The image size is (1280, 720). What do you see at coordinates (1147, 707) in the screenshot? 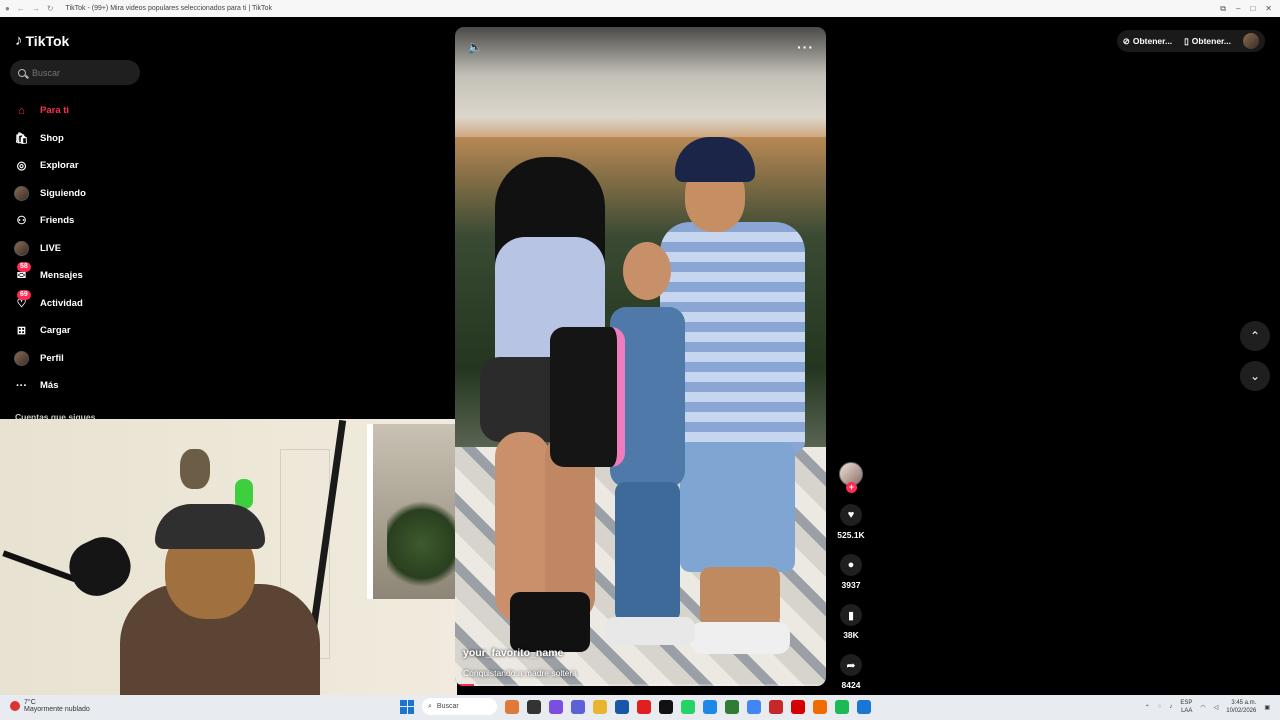
I see `tray-chevron-icon: ⌃` at bounding box center [1147, 707].